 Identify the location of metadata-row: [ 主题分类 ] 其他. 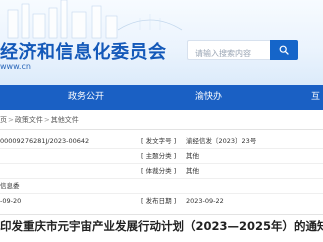
(161, 156).